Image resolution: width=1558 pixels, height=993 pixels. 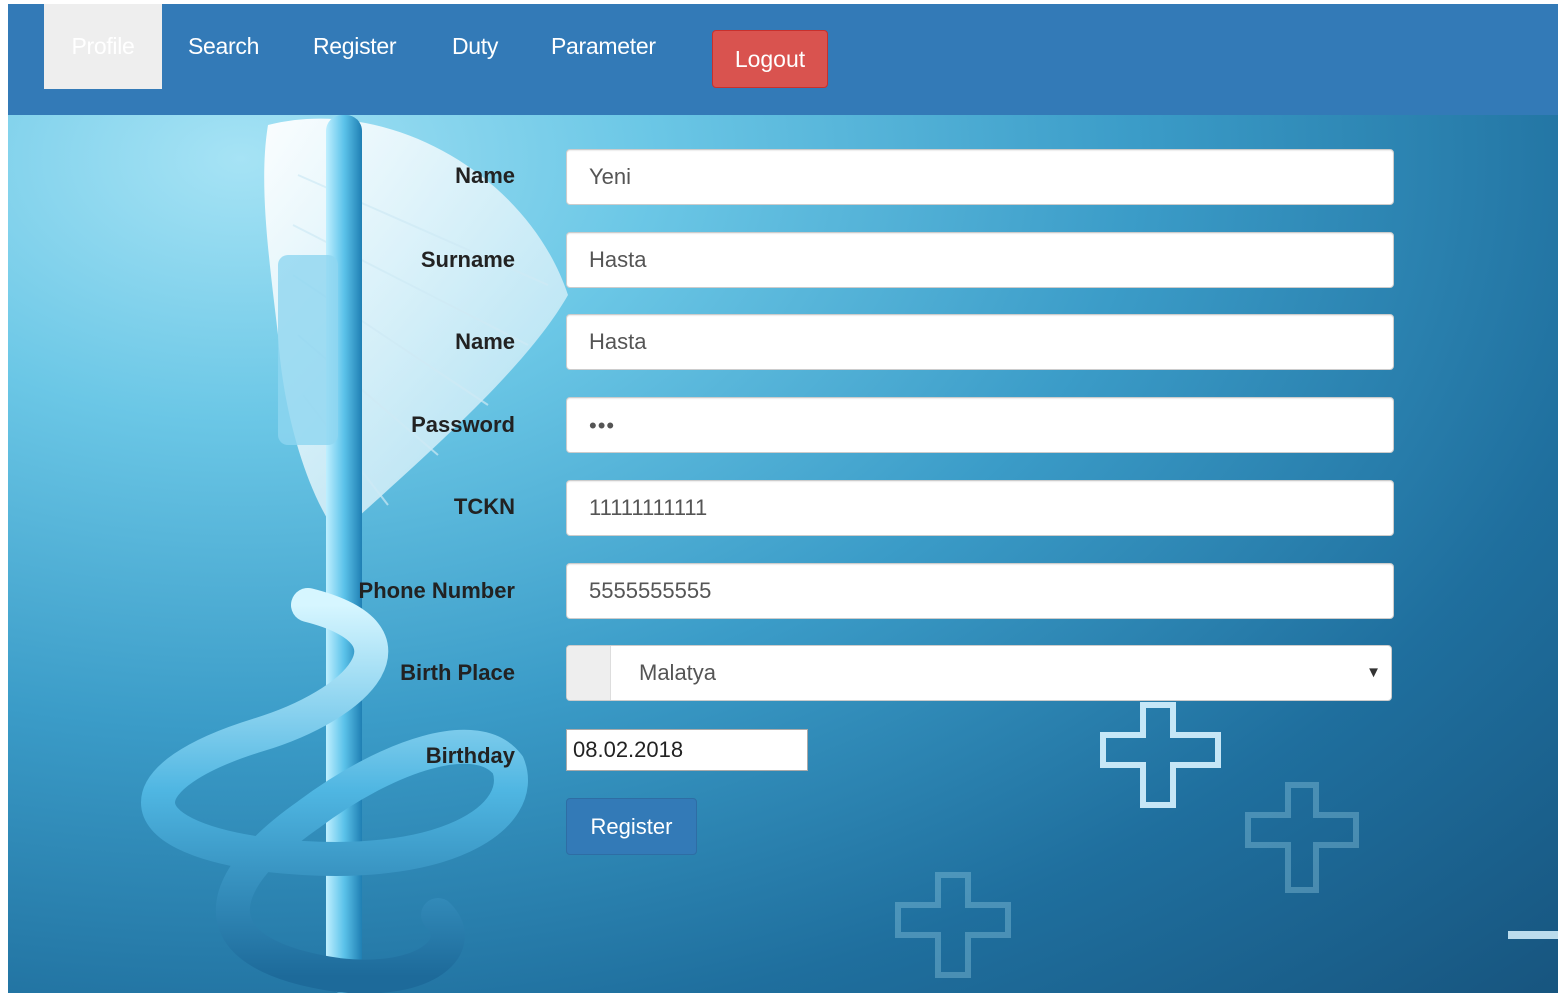 What do you see at coordinates (463, 424) in the screenshot?
I see `password-label: Password` at bounding box center [463, 424].